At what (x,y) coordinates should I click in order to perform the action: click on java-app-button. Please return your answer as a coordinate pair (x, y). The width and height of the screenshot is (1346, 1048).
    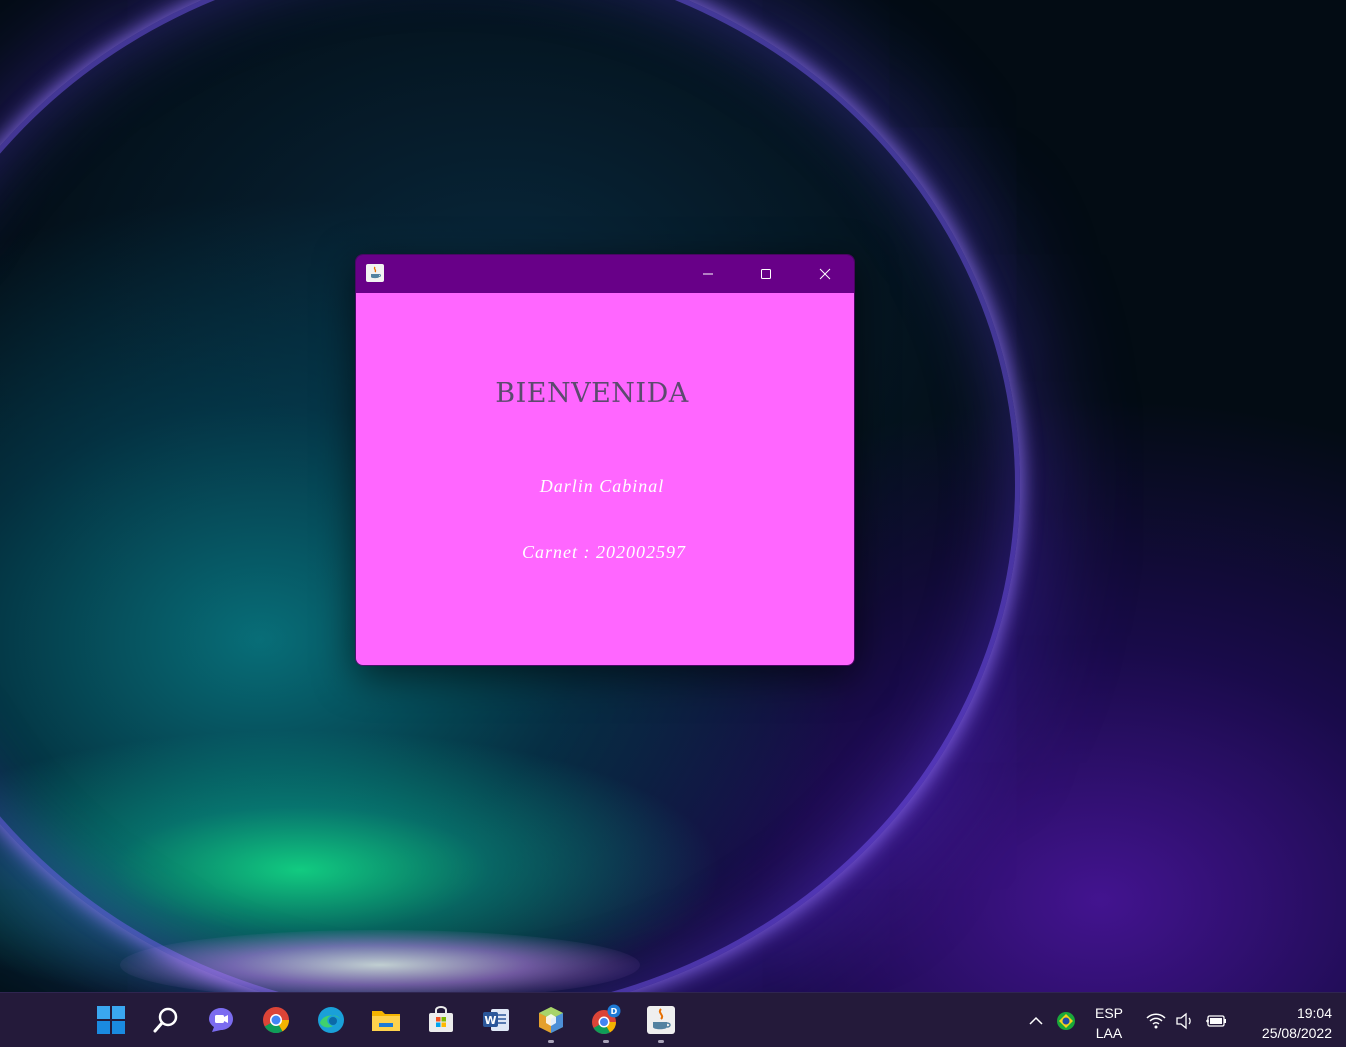
    Looking at the image, I should click on (661, 1021).